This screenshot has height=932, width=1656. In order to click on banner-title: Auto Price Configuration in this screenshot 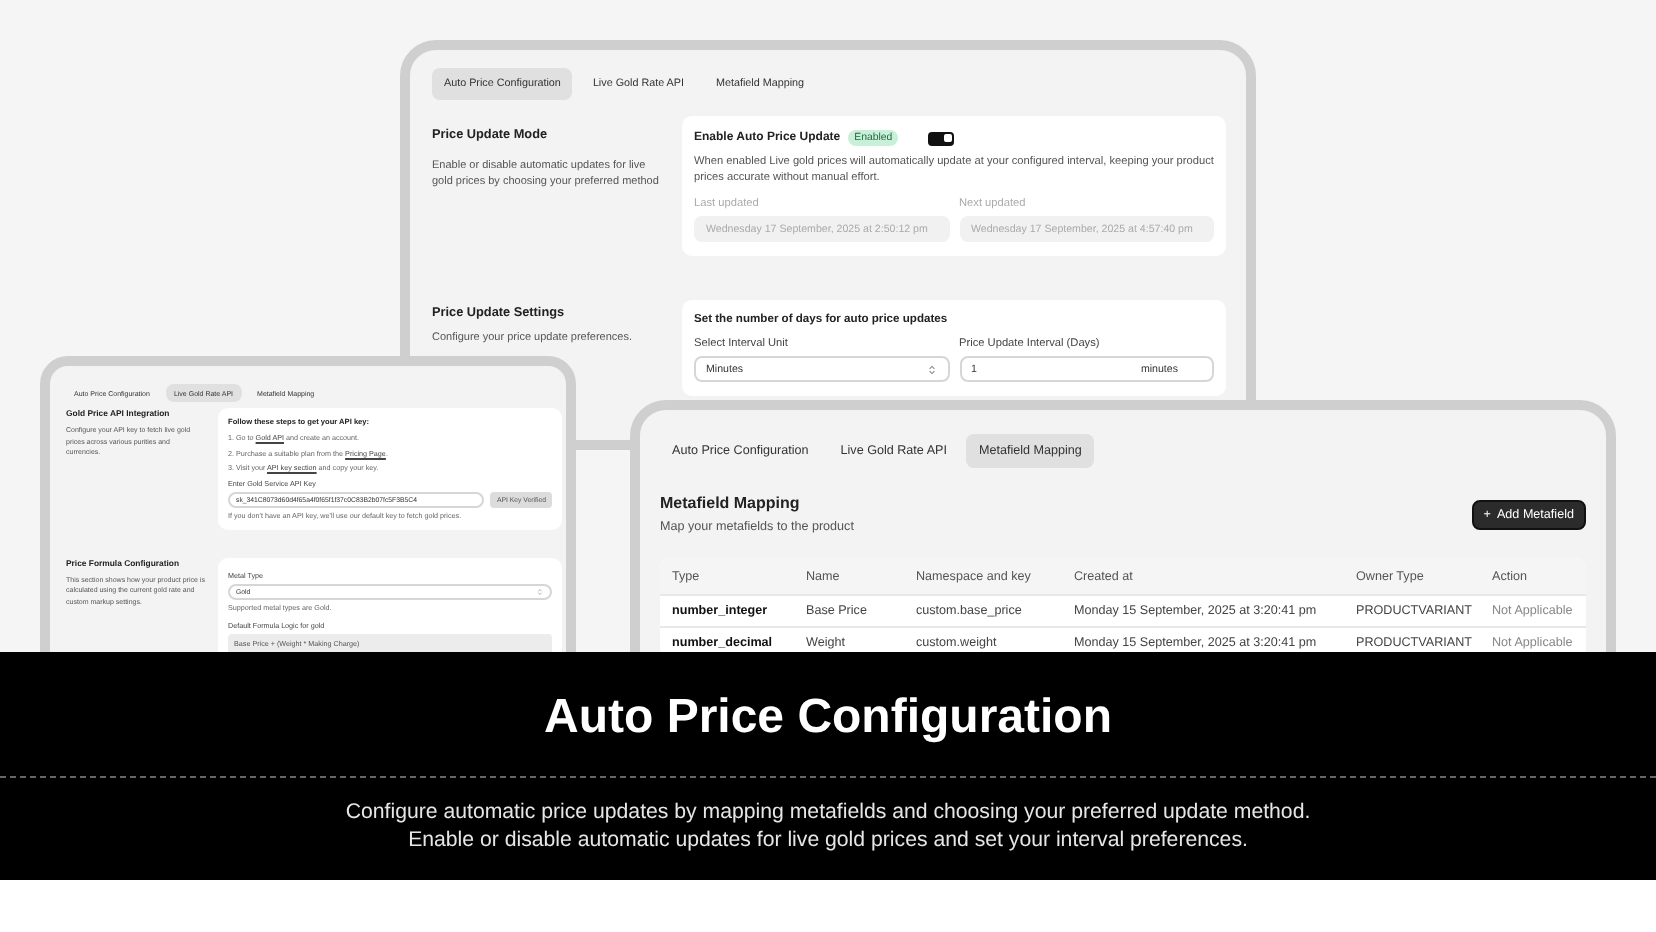, I will do `click(828, 718)`.